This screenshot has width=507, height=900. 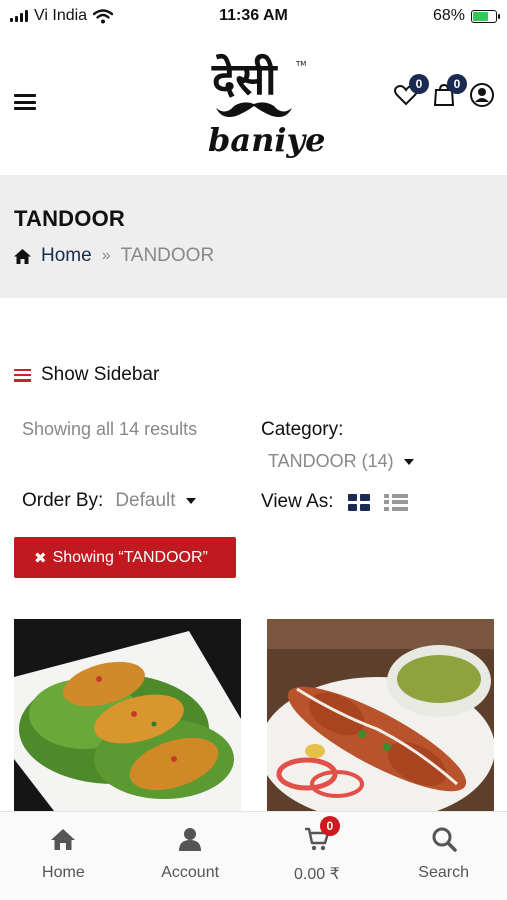 What do you see at coordinates (358, 502) in the screenshot?
I see `grid-view-icon` at bounding box center [358, 502].